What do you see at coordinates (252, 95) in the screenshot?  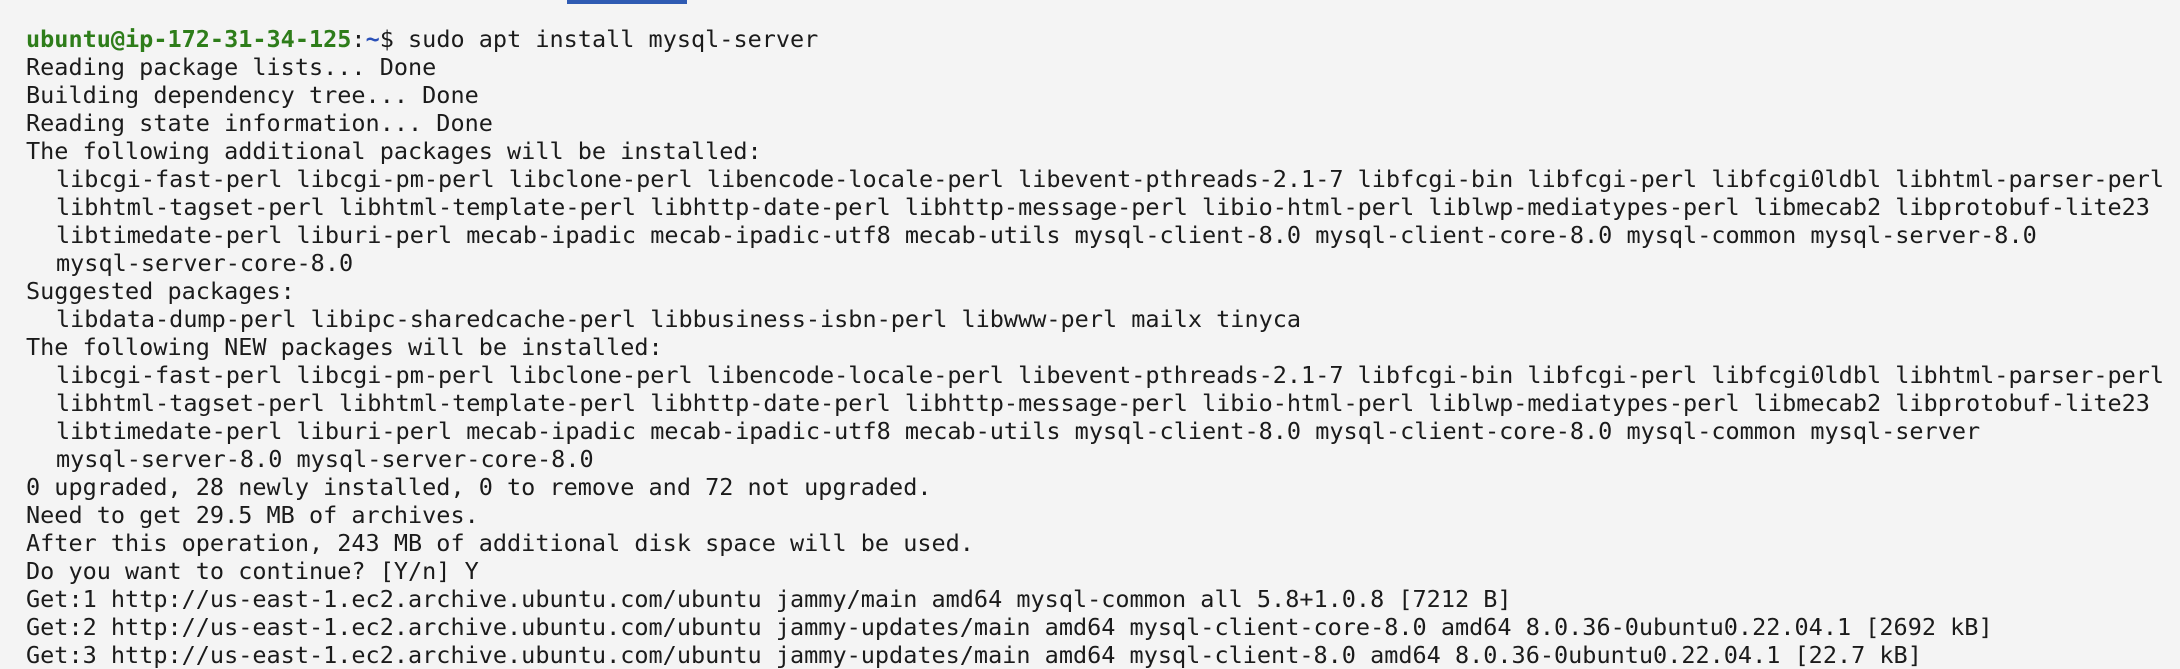 I see `output-line: Building dependency tree... Done` at bounding box center [252, 95].